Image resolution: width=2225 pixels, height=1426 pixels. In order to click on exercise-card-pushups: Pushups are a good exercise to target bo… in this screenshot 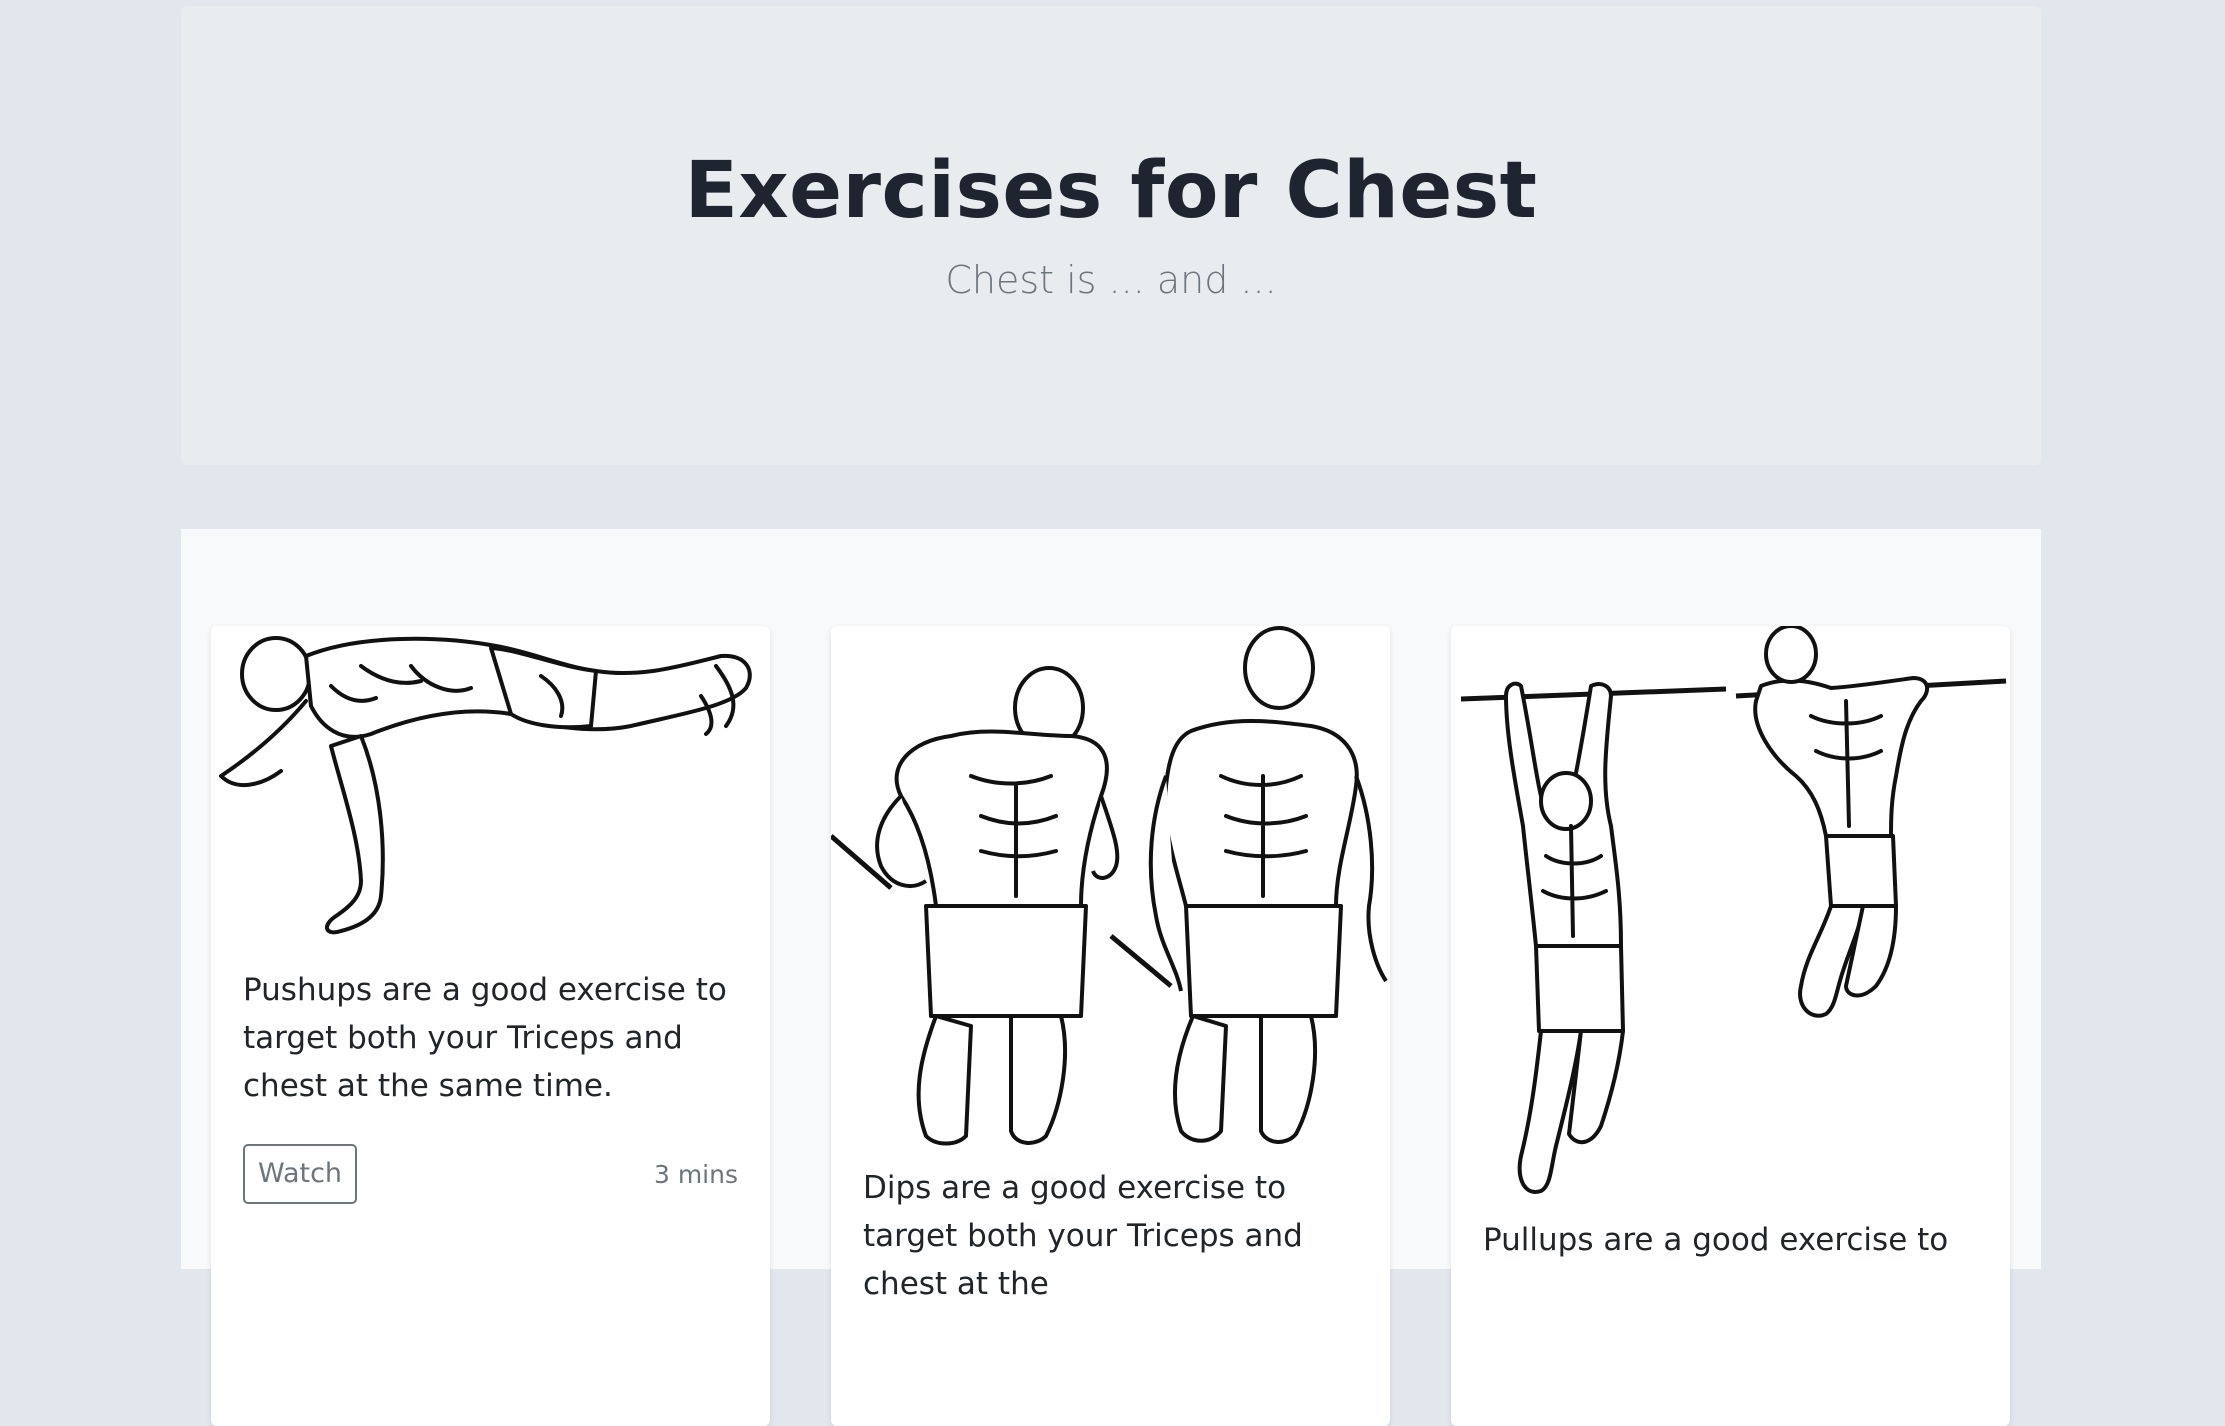, I will do `click(490, 1026)`.